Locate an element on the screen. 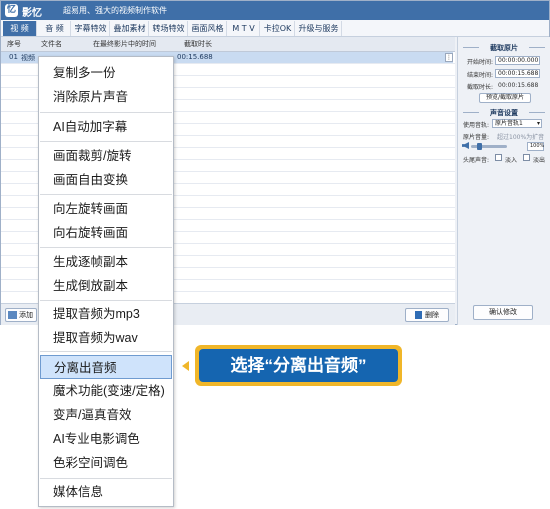 The image size is (550, 509). fade-out-checkbox is located at coordinates (526, 157).